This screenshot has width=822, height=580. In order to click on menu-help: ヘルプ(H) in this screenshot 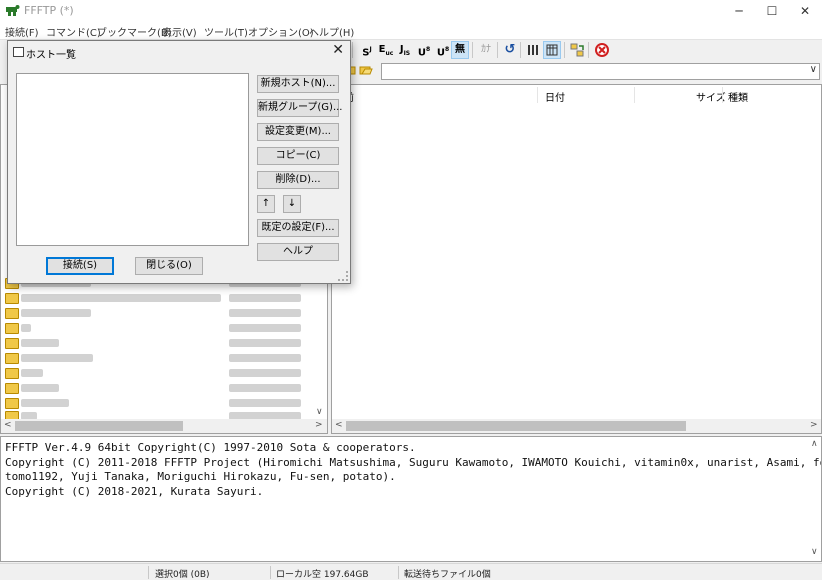, I will do `click(331, 31)`.